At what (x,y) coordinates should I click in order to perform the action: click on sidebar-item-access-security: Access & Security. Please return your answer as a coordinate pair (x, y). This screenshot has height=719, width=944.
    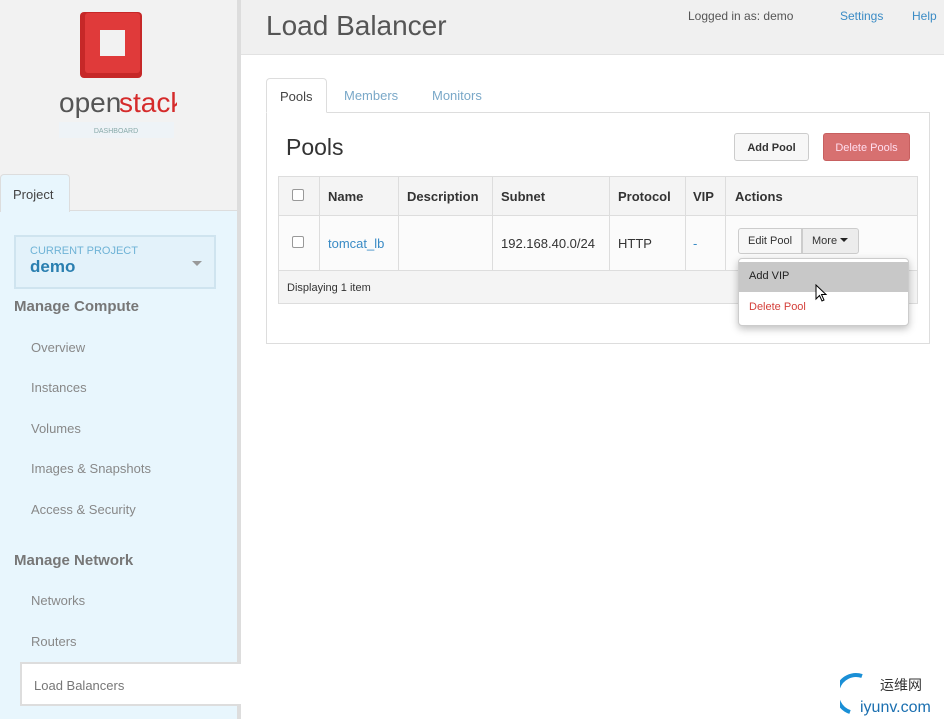
    Looking at the image, I should click on (83, 509).